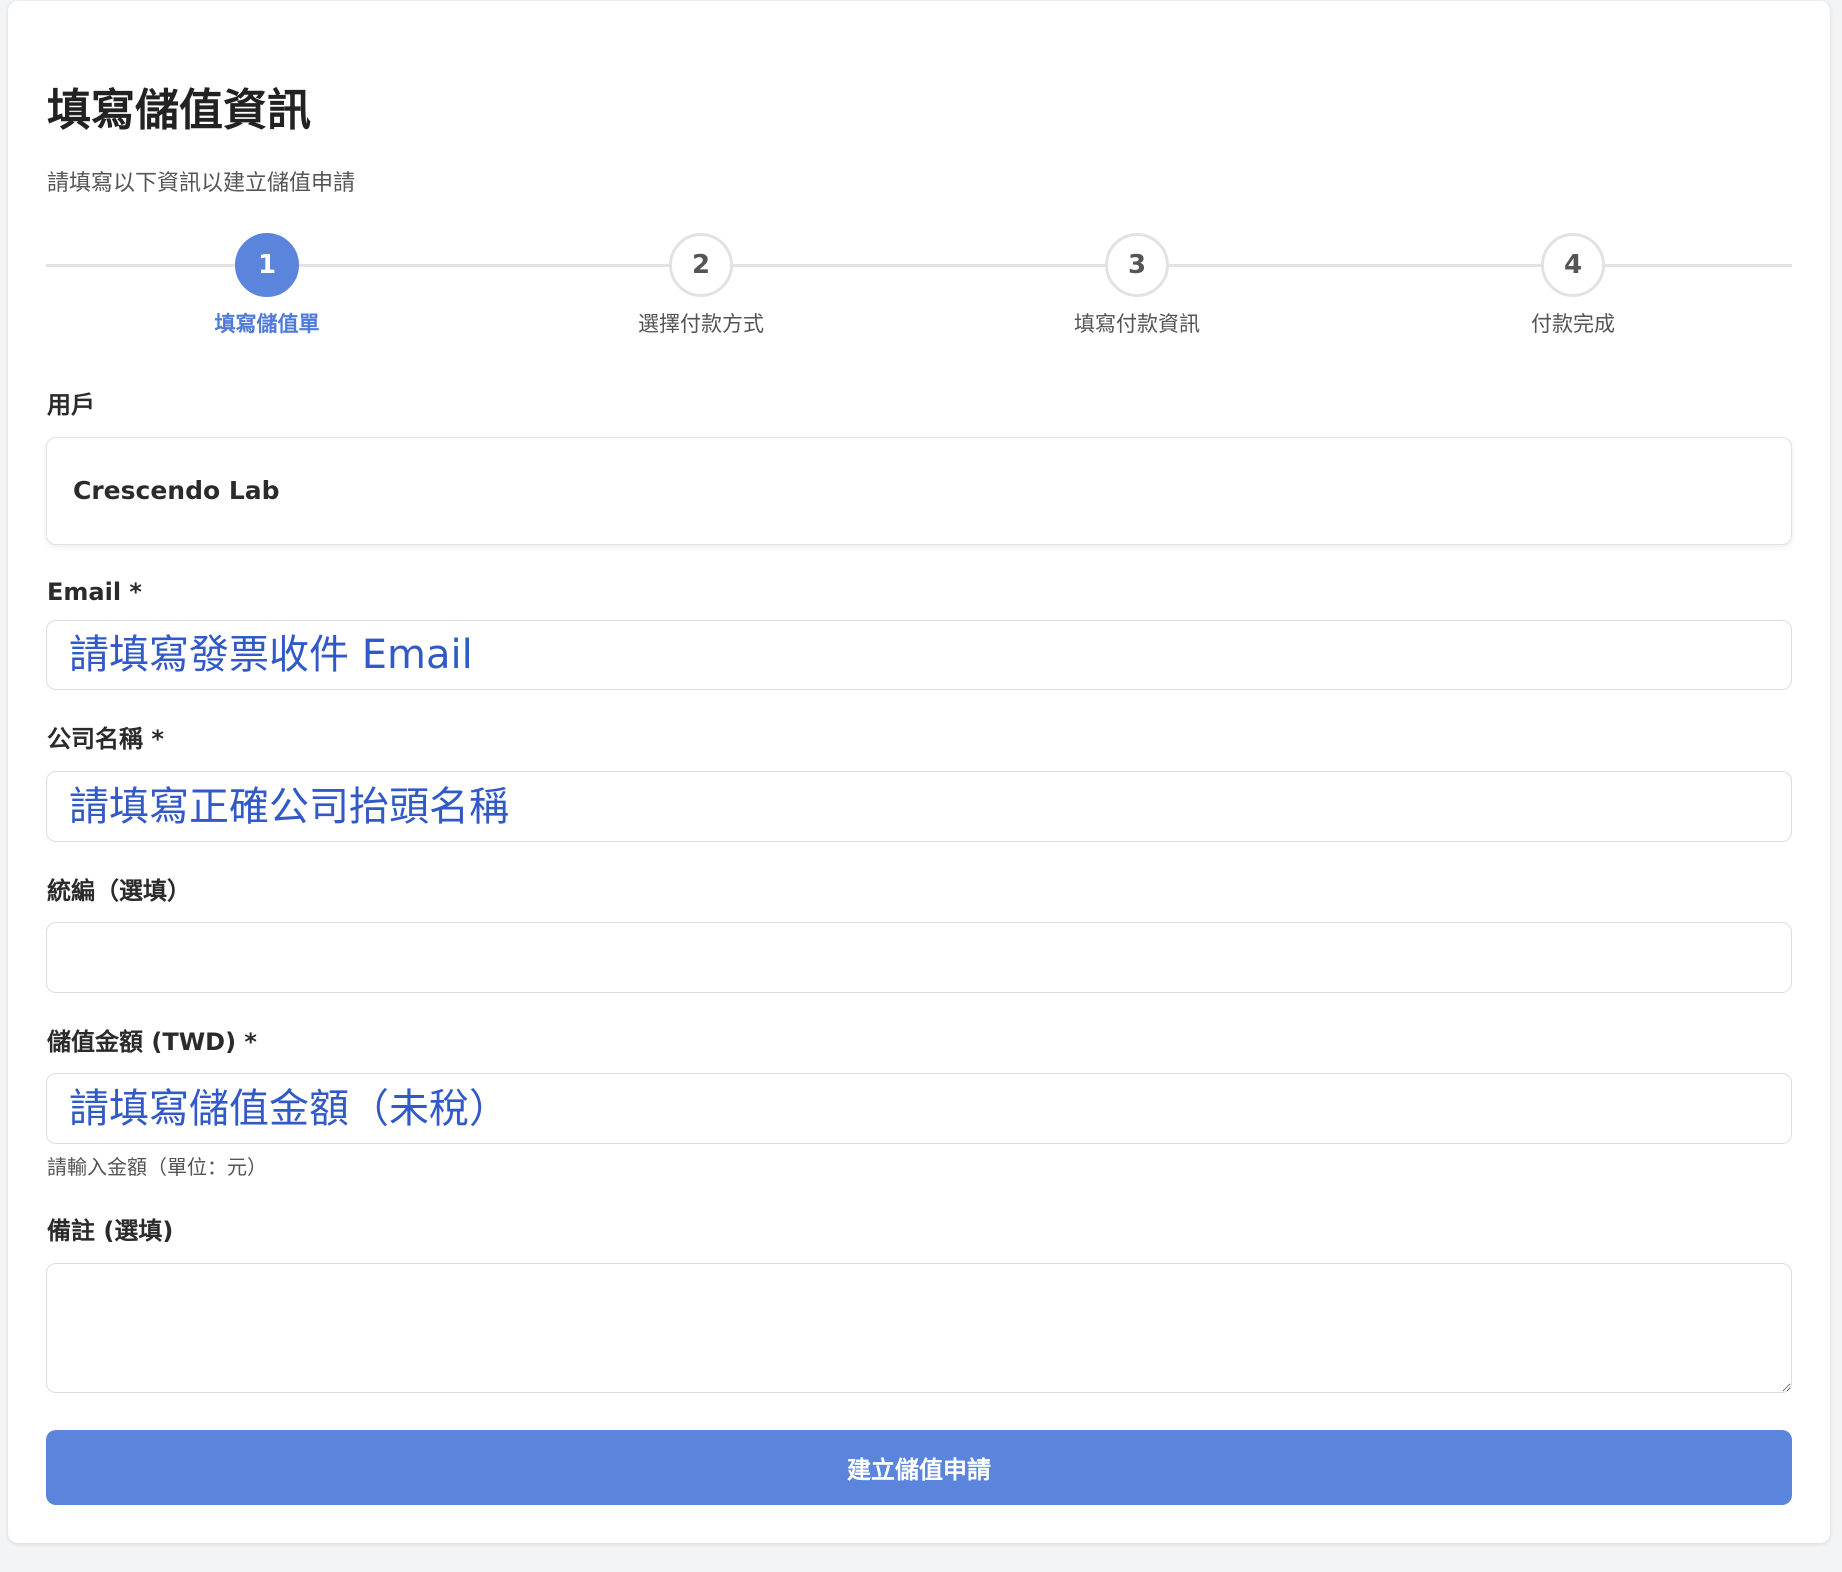 The height and width of the screenshot is (1572, 1842). What do you see at coordinates (919, 1108) in the screenshot?
I see `amount-input` at bounding box center [919, 1108].